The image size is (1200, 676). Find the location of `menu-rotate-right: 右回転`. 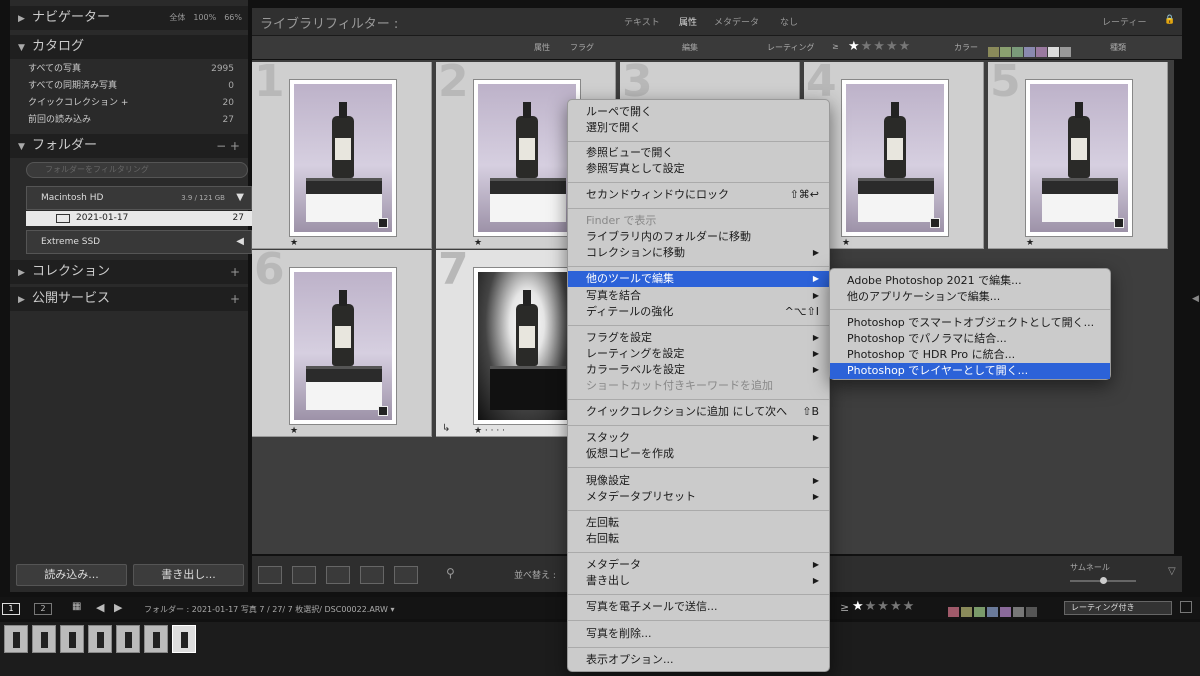

menu-rotate-right: 右回転 is located at coordinates (698, 539).